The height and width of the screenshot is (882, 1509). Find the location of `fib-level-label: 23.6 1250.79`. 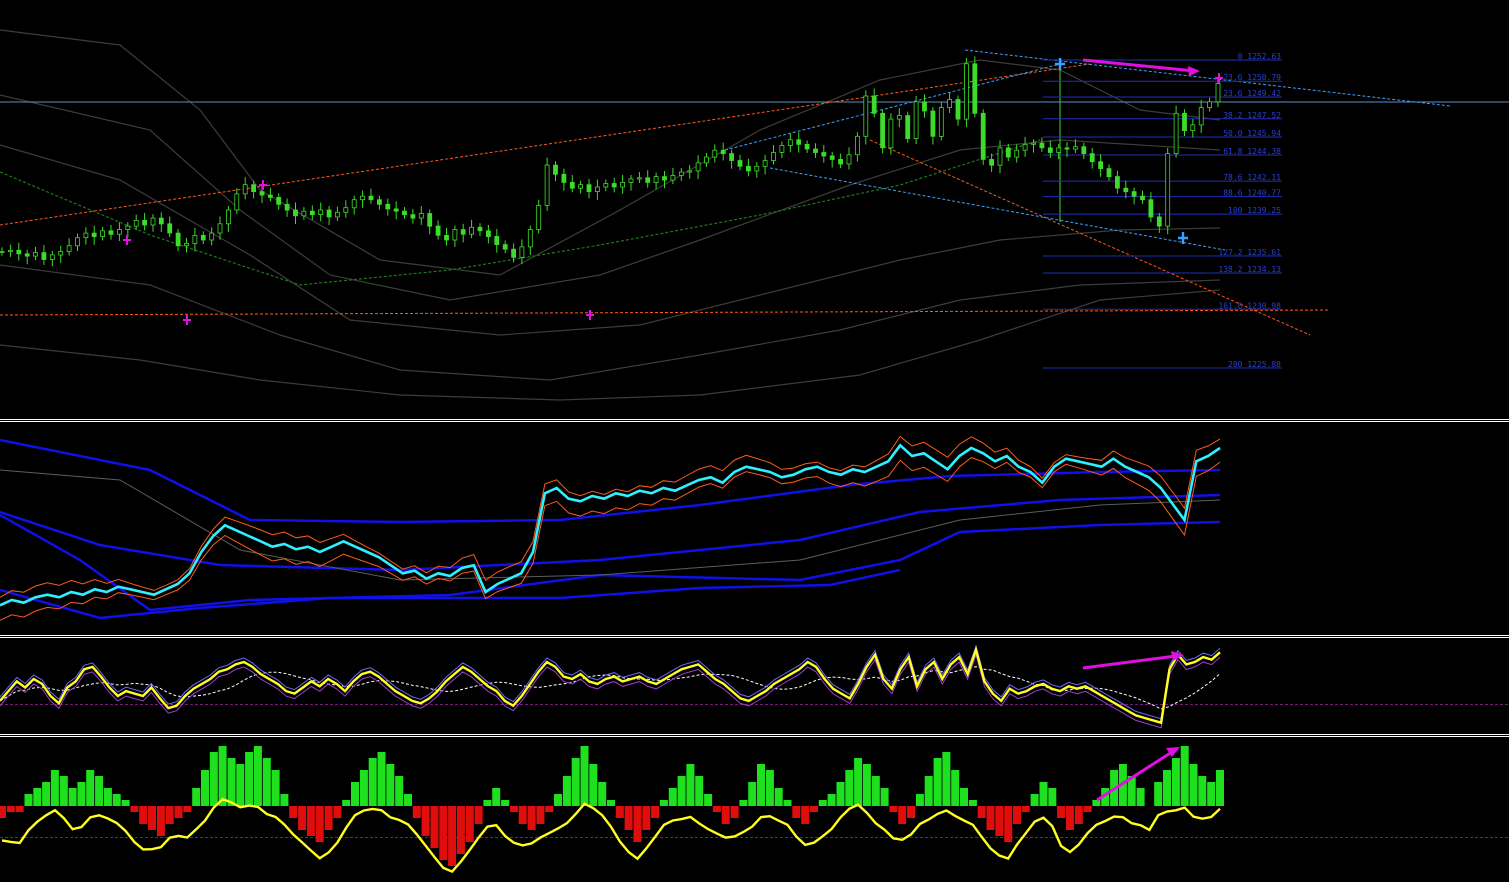

fib-level-label: 23.6 1250.79 is located at coordinates (1252, 77).